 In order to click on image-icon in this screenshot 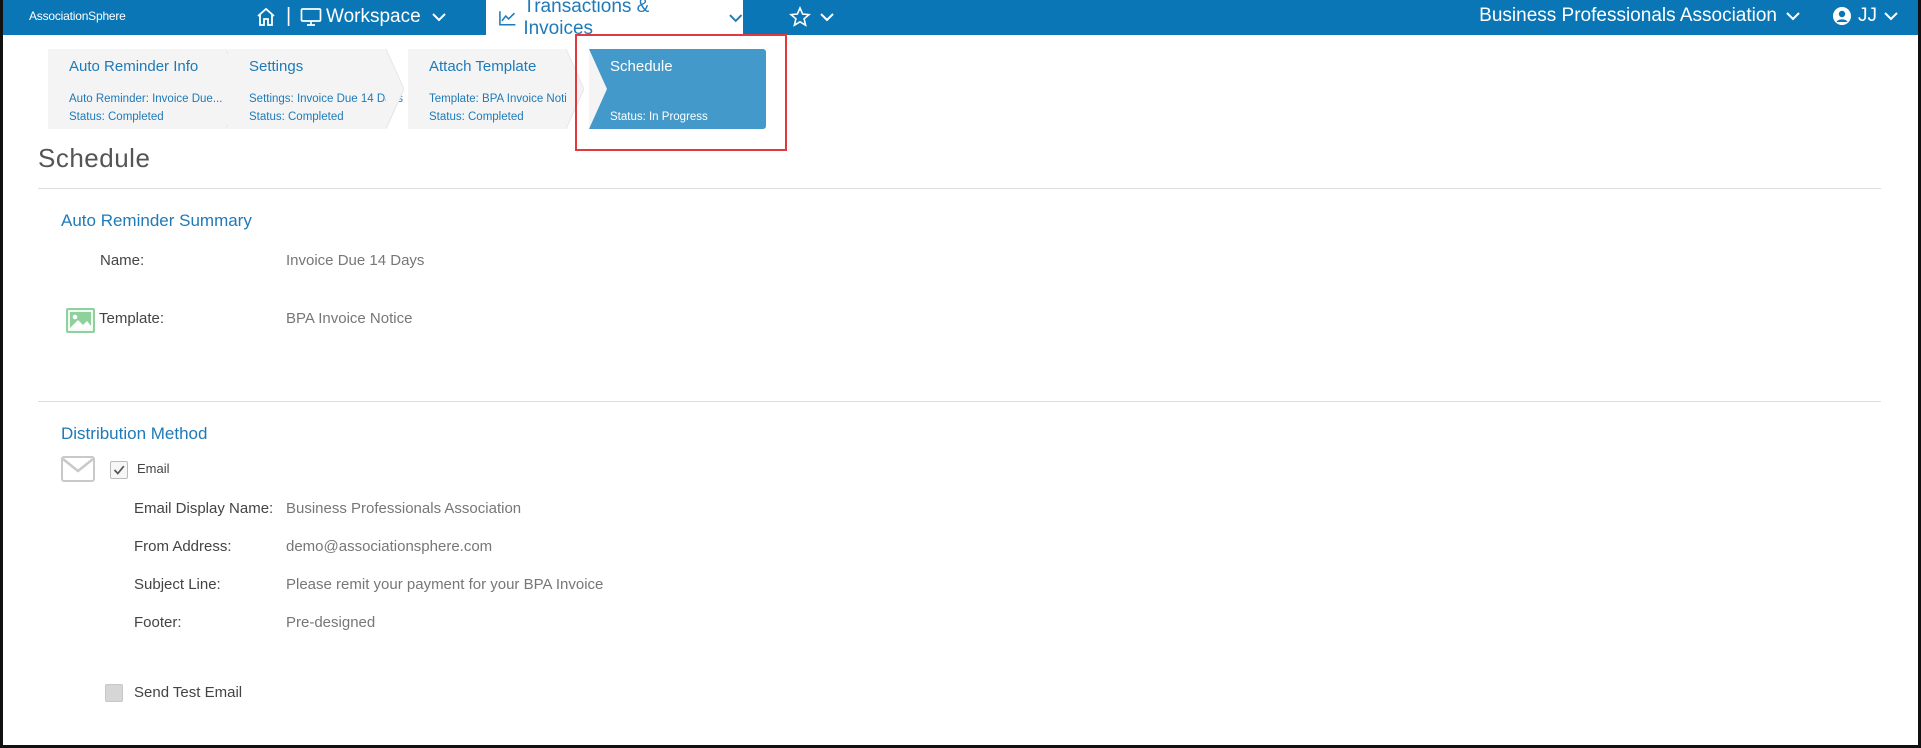, I will do `click(80, 320)`.